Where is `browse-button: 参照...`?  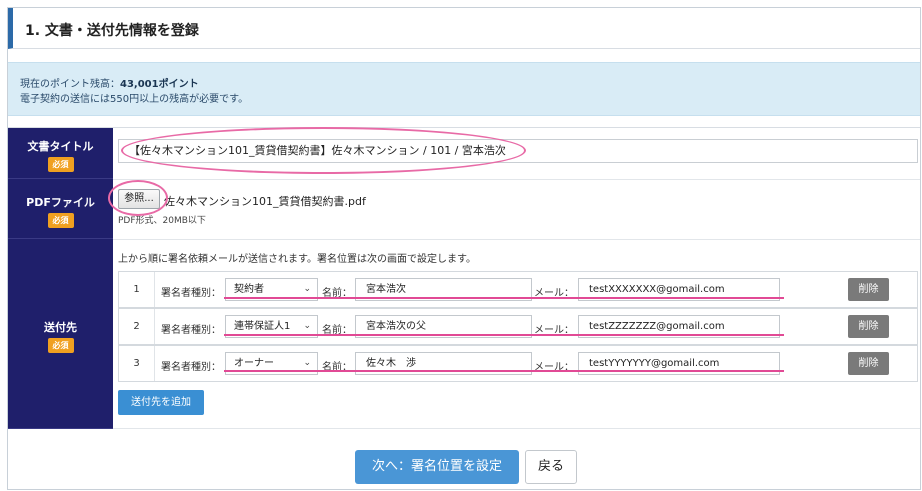
browse-button: 参照... is located at coordinates (139, 199).